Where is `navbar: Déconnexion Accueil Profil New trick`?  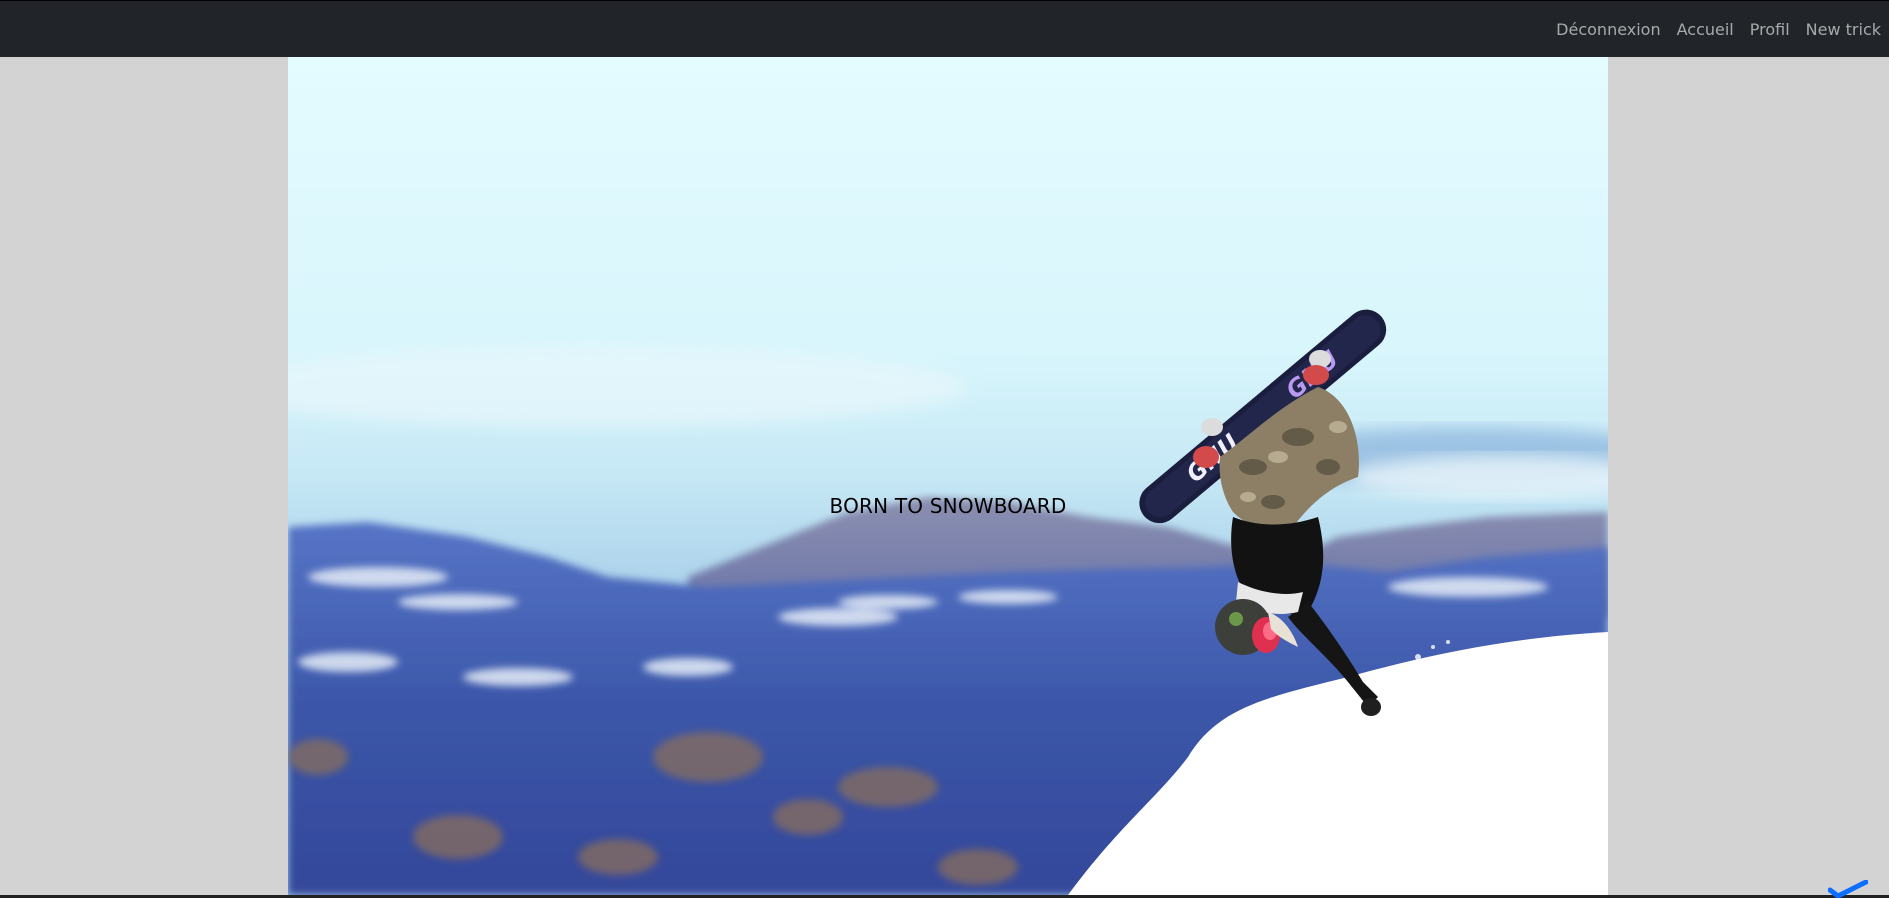 navbar: Déconnexion Accueil Profil New trick is located at coordinates (944, 28).